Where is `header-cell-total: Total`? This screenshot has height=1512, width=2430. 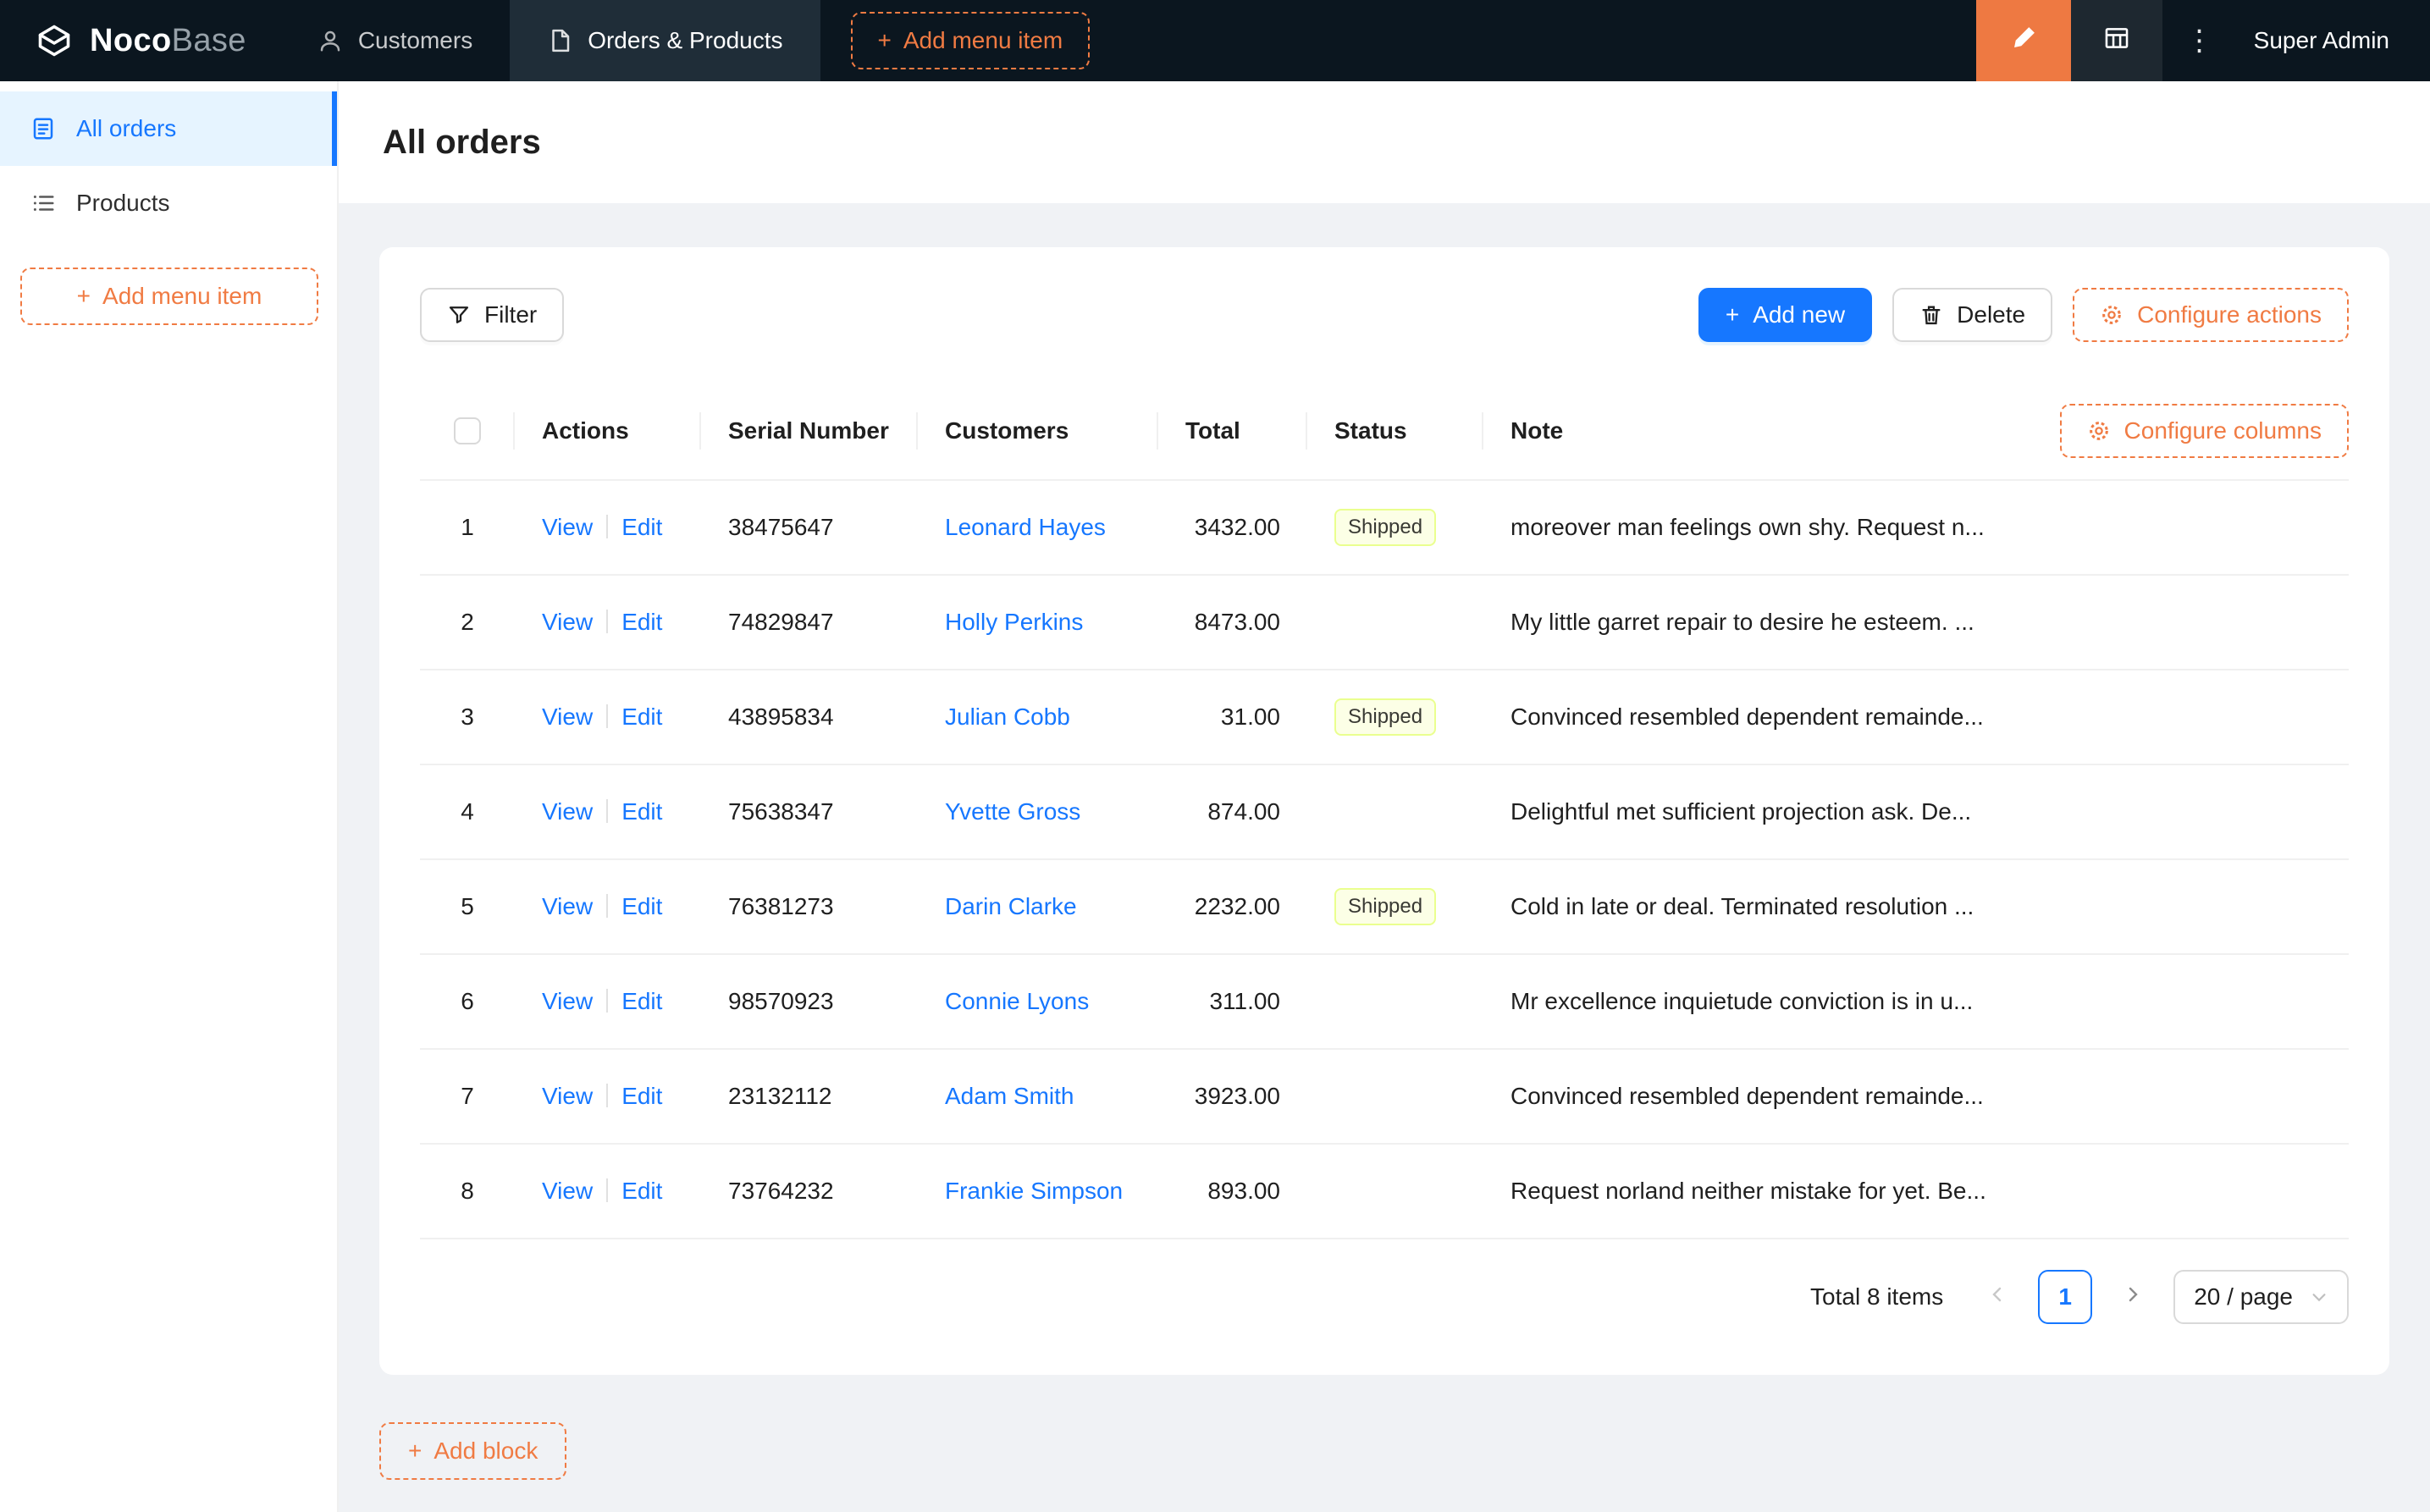 header-cell-total: Total is located at coordinates (1233, 431).